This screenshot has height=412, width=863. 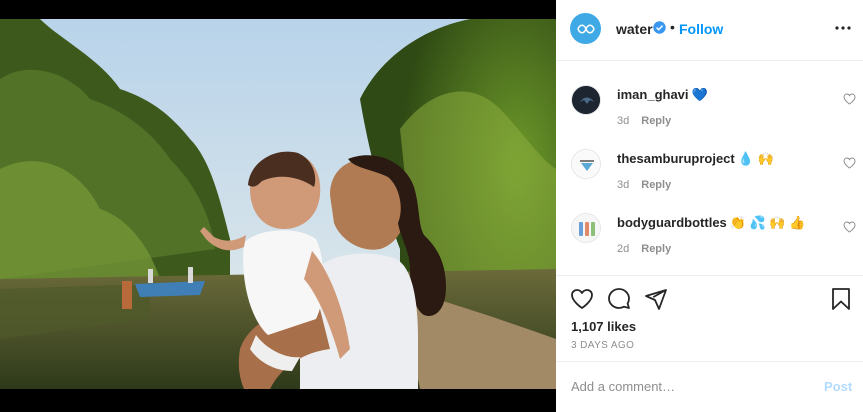 What do you see at coordinates (619, 299) in the screenshot?
I see `comment-icon` at bounding box center [619, 299].